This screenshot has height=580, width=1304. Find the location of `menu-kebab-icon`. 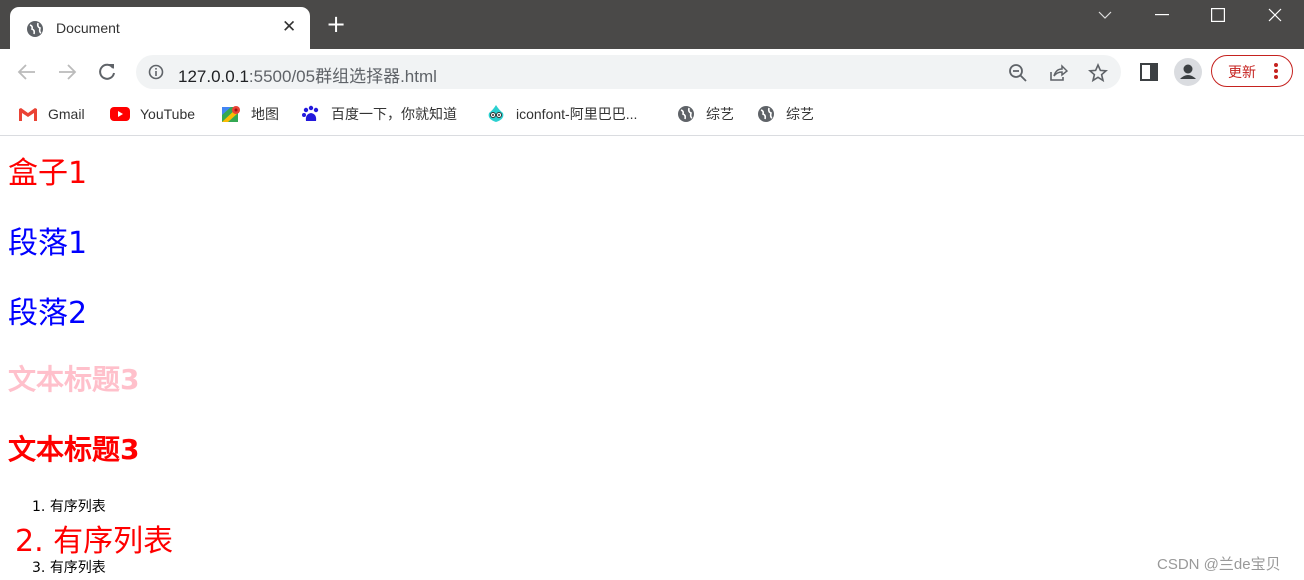

menu-kebab-icon is located at coordinates (1276, 71).